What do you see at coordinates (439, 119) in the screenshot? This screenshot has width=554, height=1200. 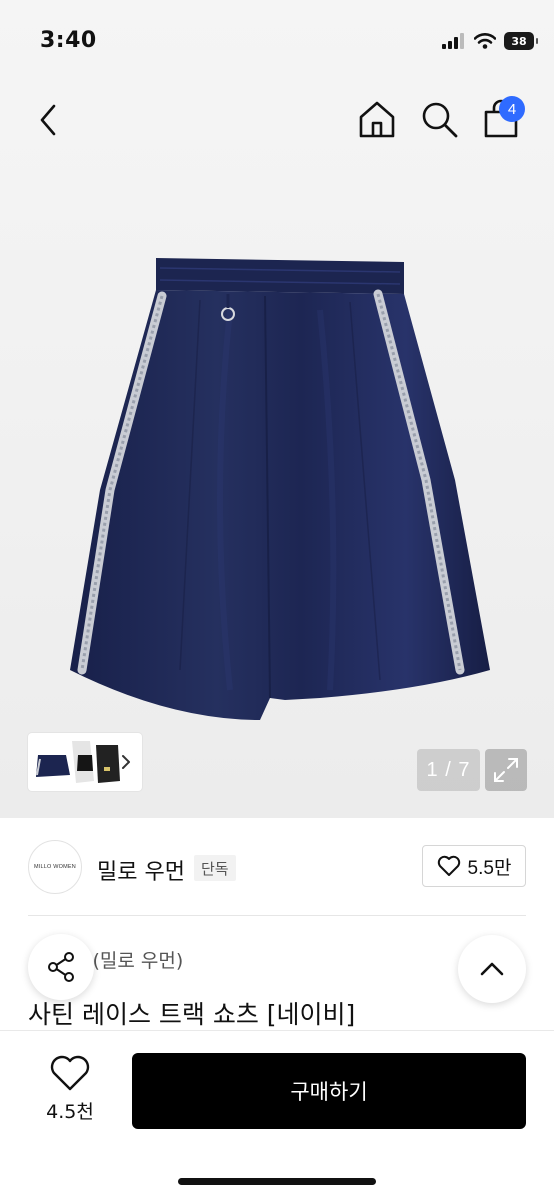 I see `search-icon` at bounding box center [439, 119].